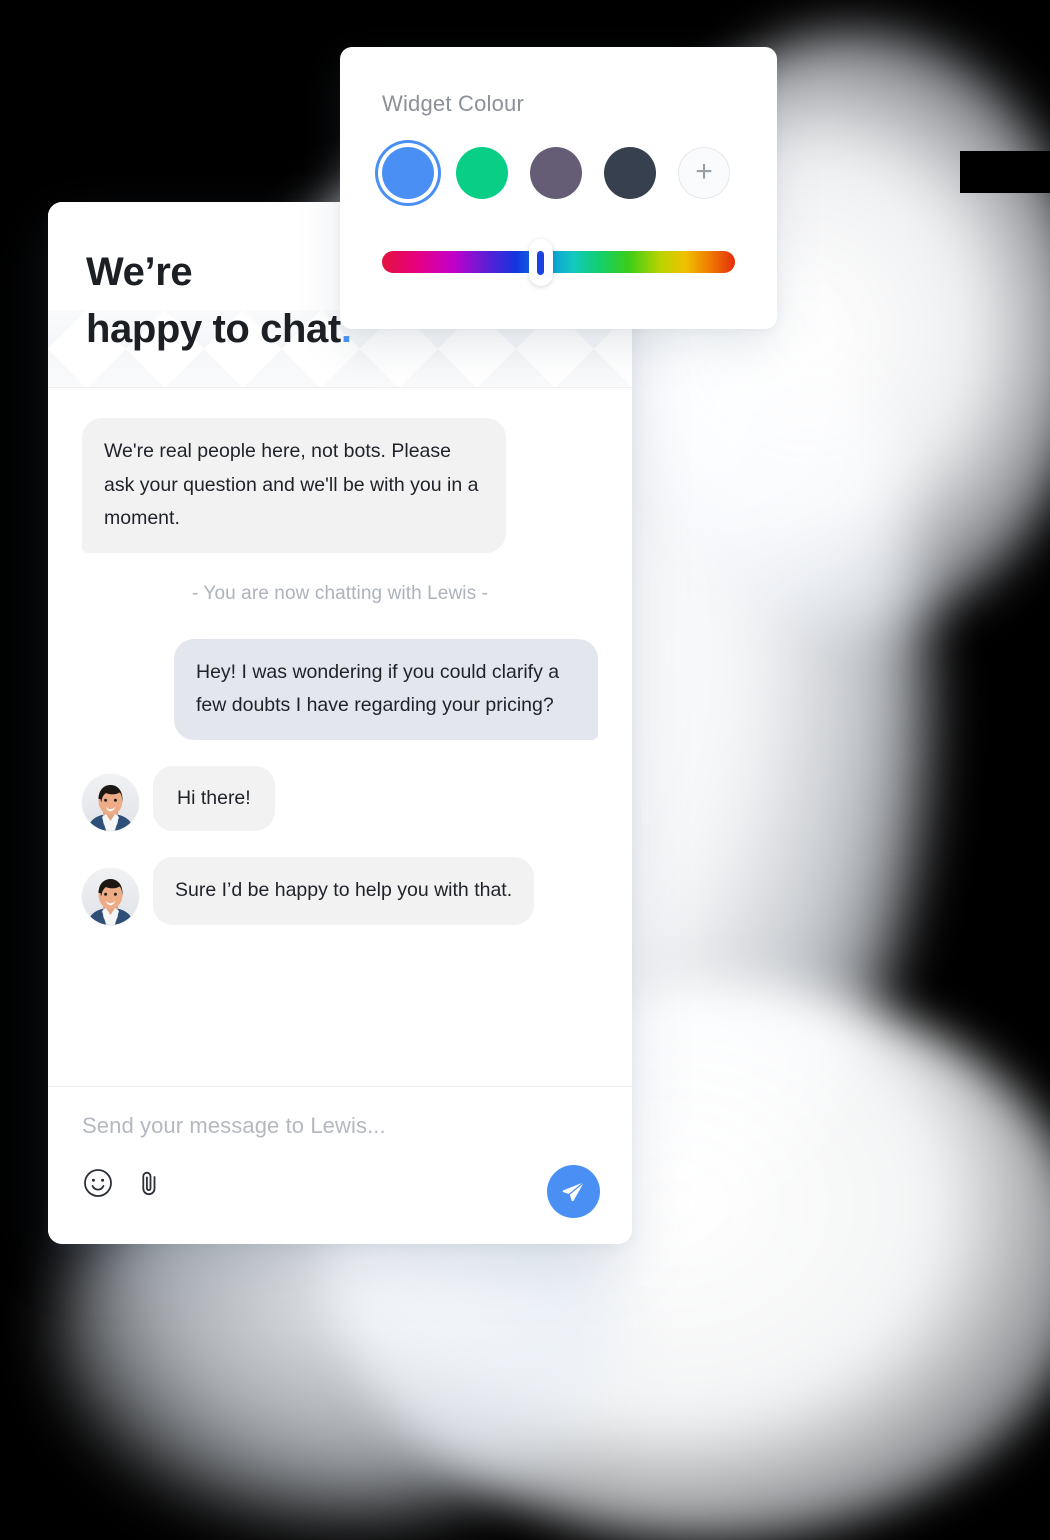  What do you see at coordinates (344, 891) in the screenshot?
I see `message-bubble-agent: Sure I’d be happy to help you with that.` at bounding box center [344, 891].